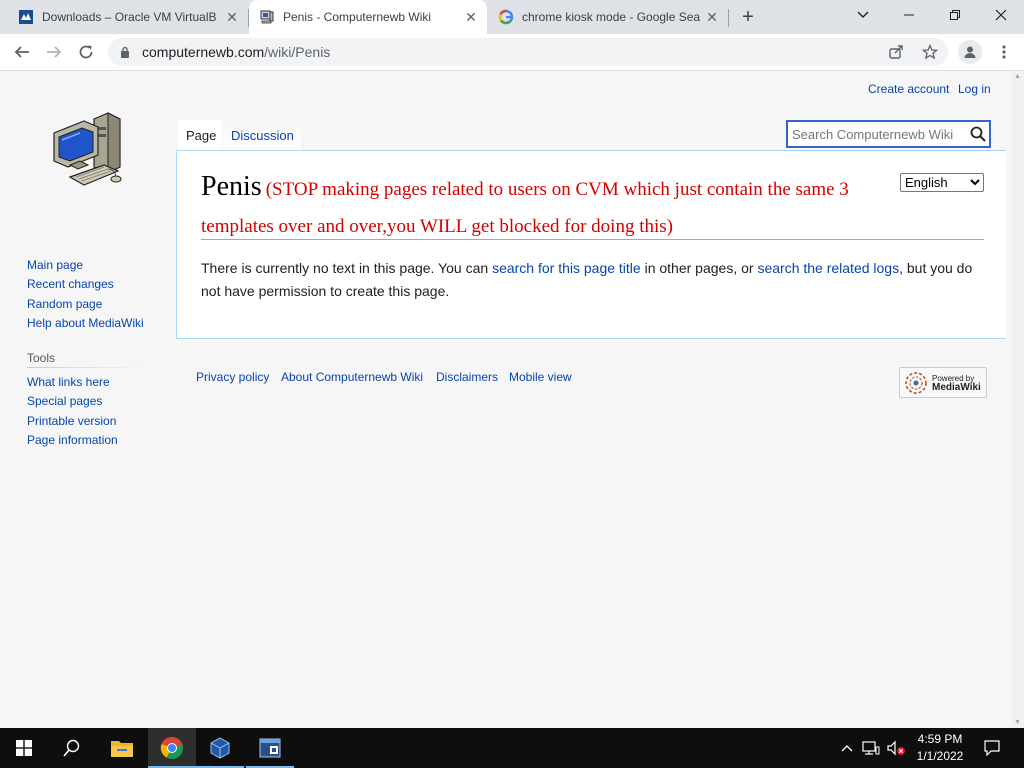 This screenshot has width=1024, height=768. I want to click on scroll-down-arrow-icon: ▼, so click(1017, 722).